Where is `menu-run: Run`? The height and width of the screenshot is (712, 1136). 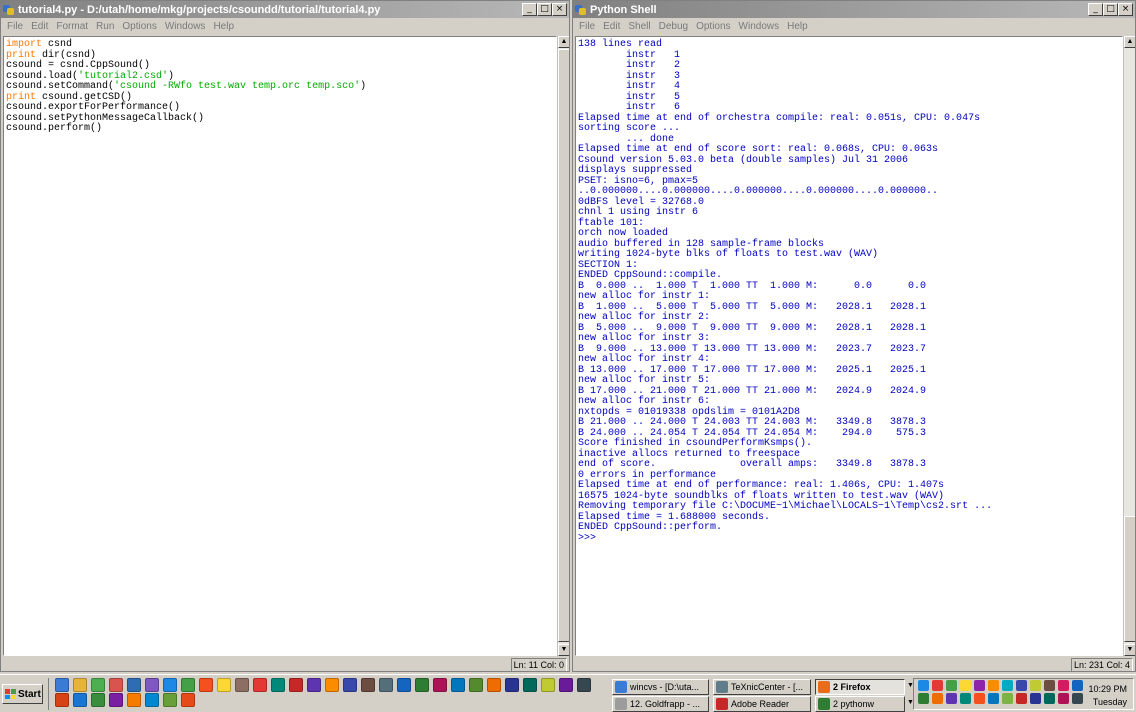 menu-run: Run is located at coordinates (105, 26).